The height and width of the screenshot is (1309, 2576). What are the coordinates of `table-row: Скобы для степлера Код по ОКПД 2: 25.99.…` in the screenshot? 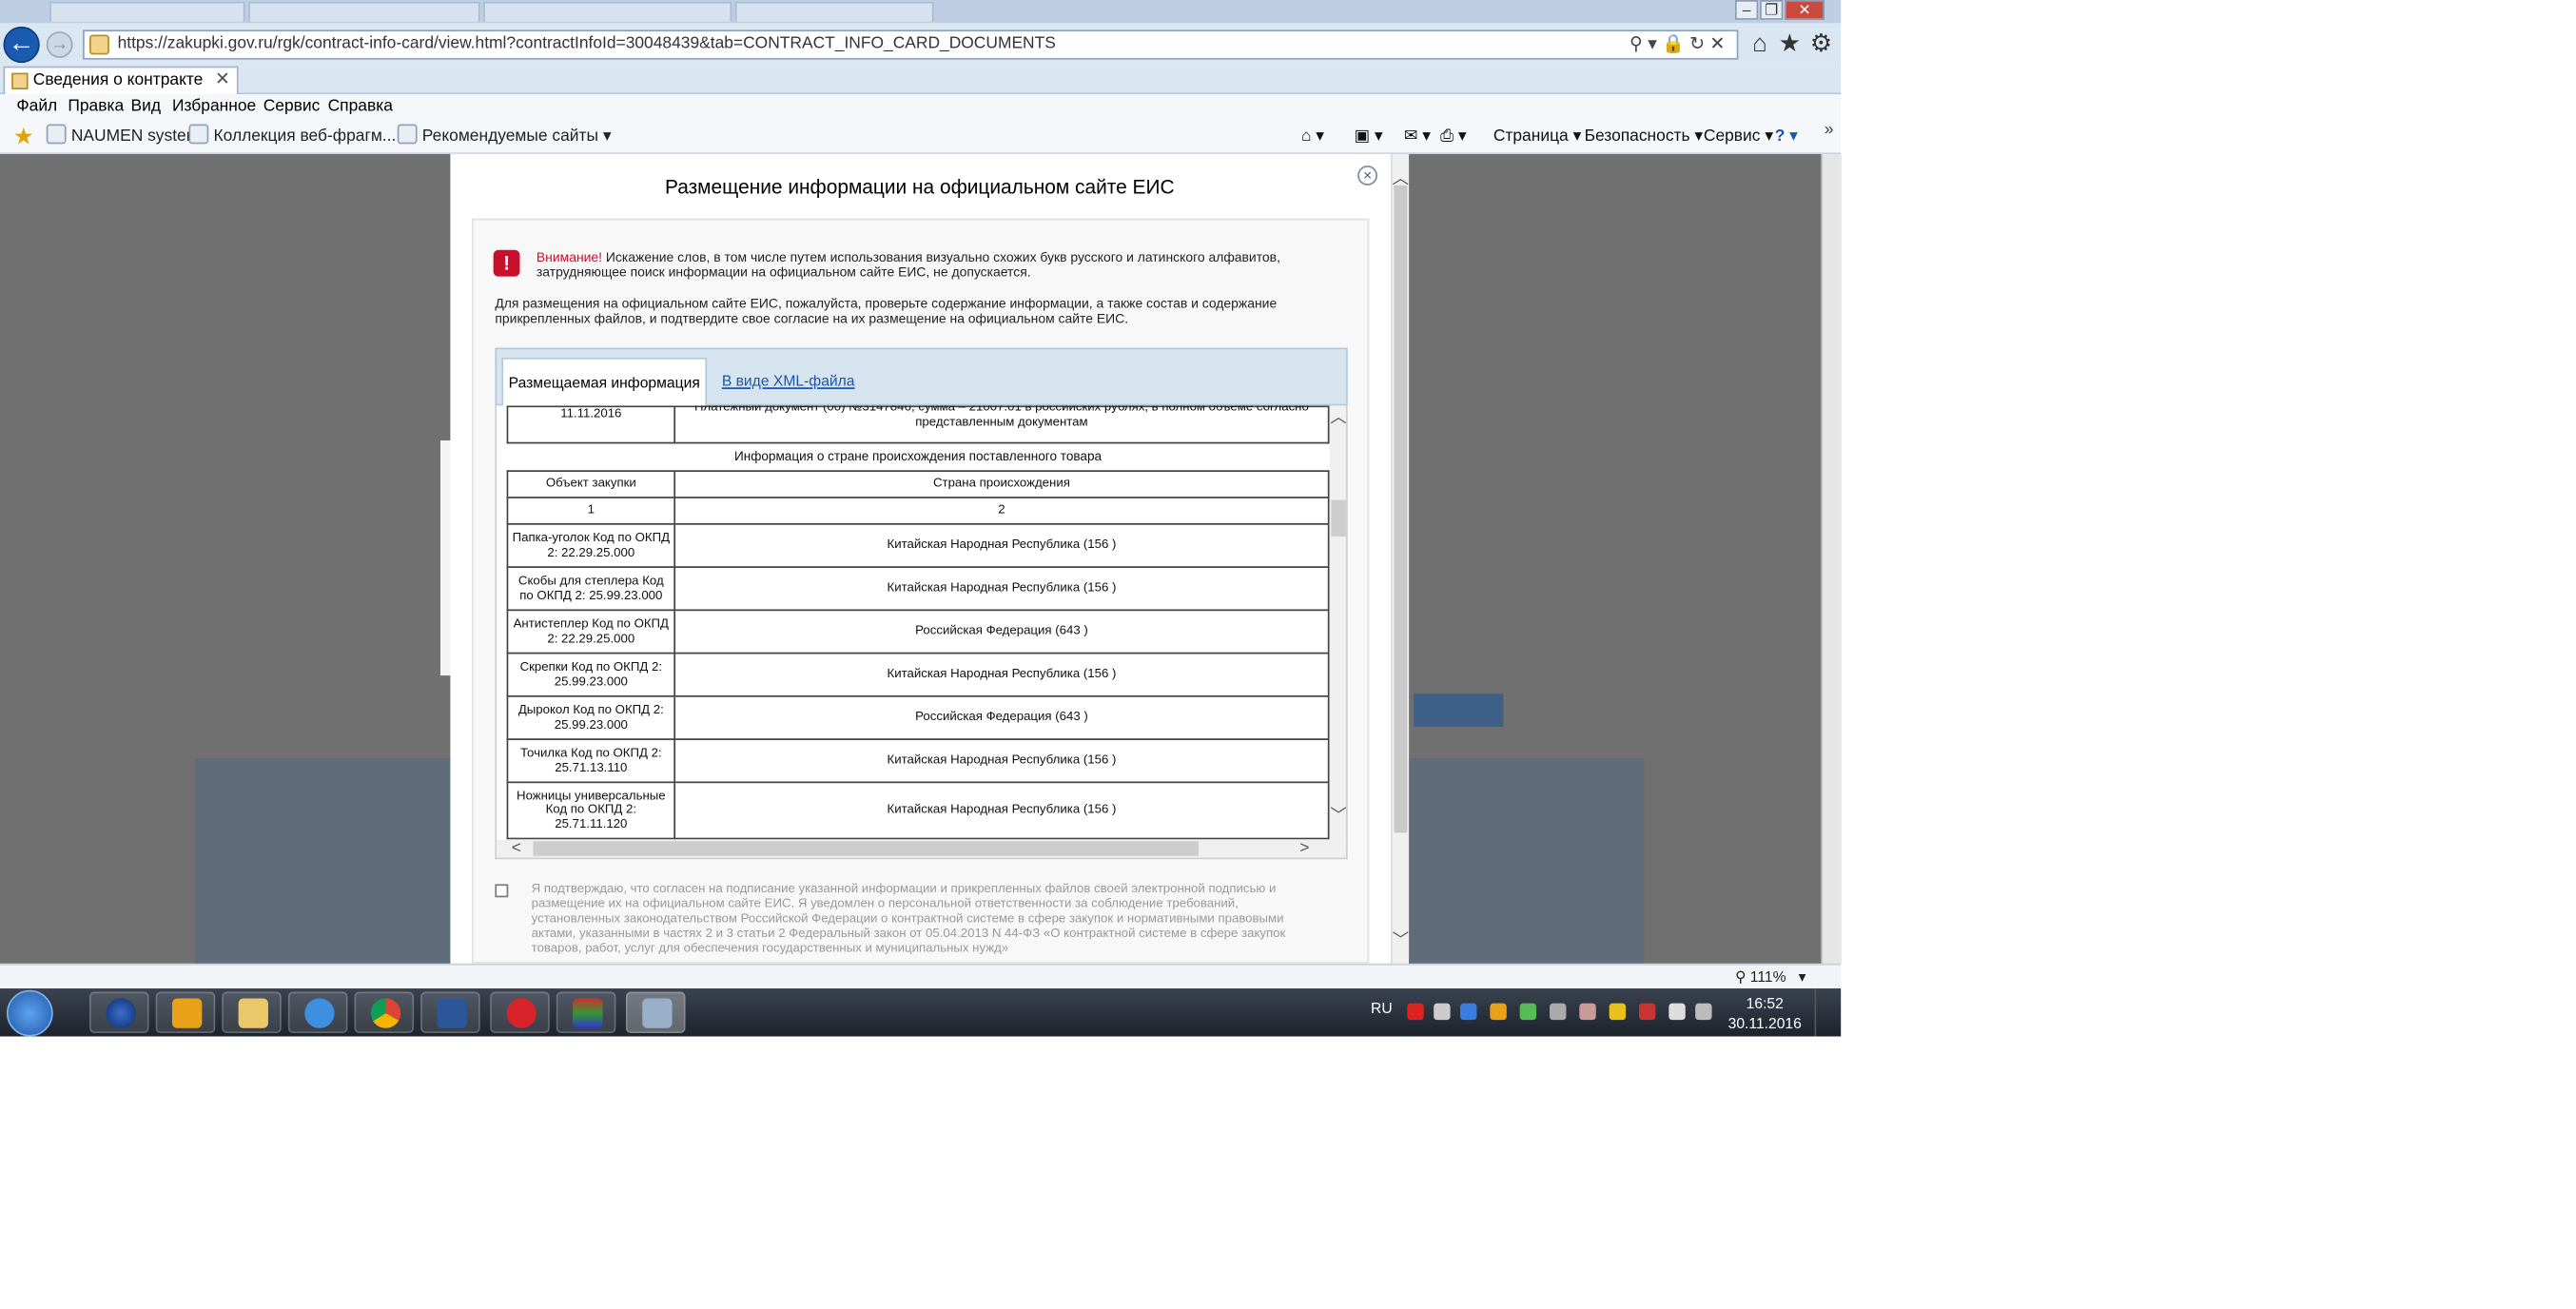 It's located at (918, 589).